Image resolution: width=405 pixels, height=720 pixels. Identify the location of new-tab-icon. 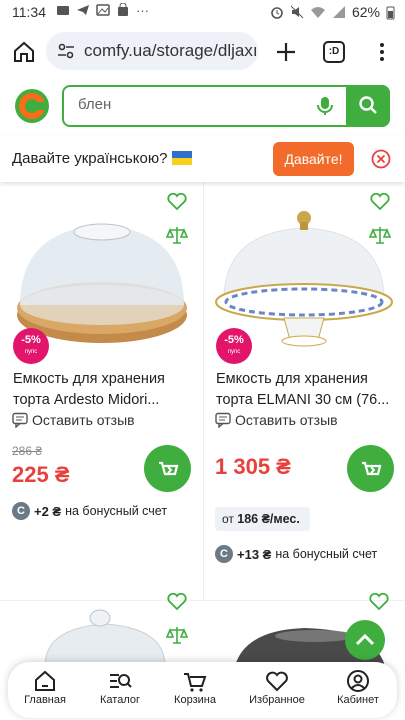
(286, 52).